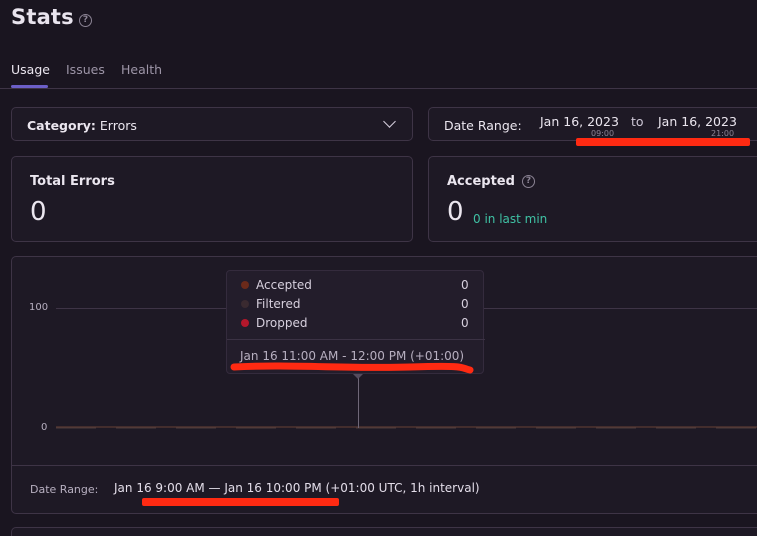 The image size is (757, 536). I want to click on date-range-label: Date Range:, so click(483, 125).